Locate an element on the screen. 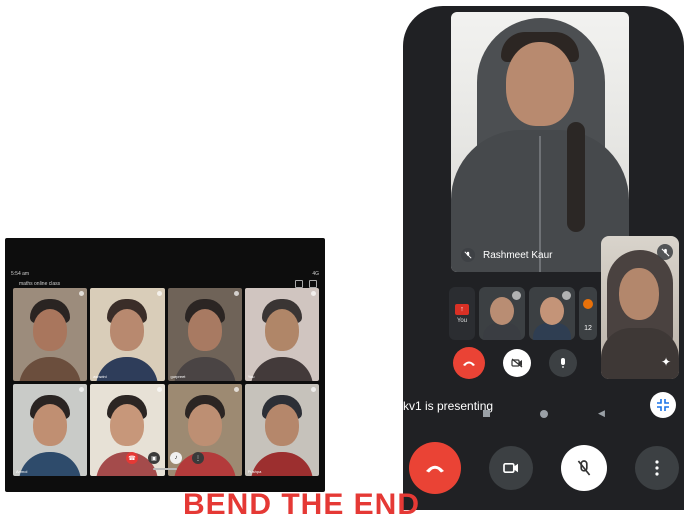  tablet-more-button: ⋮ is located at coordinates (198, 458).